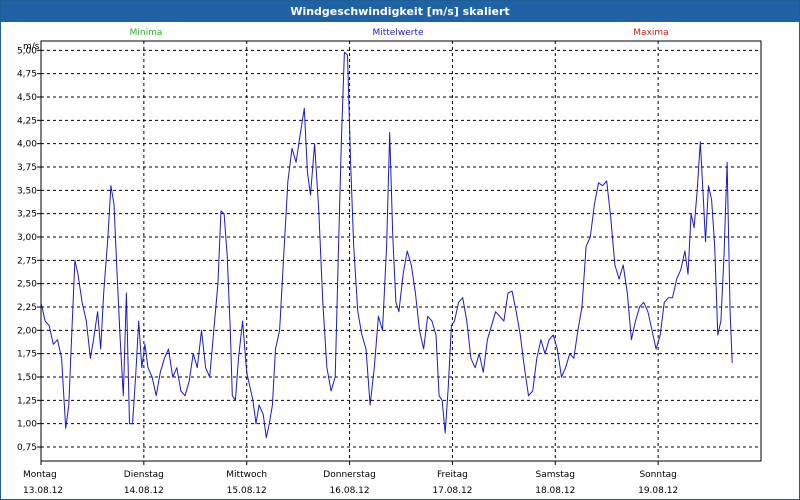 The height and width of the screenshot is (500, 800). Describe the element at coordinates (555, 475) in the screenshot. I see `x-tick-day: Samstag` at that location.